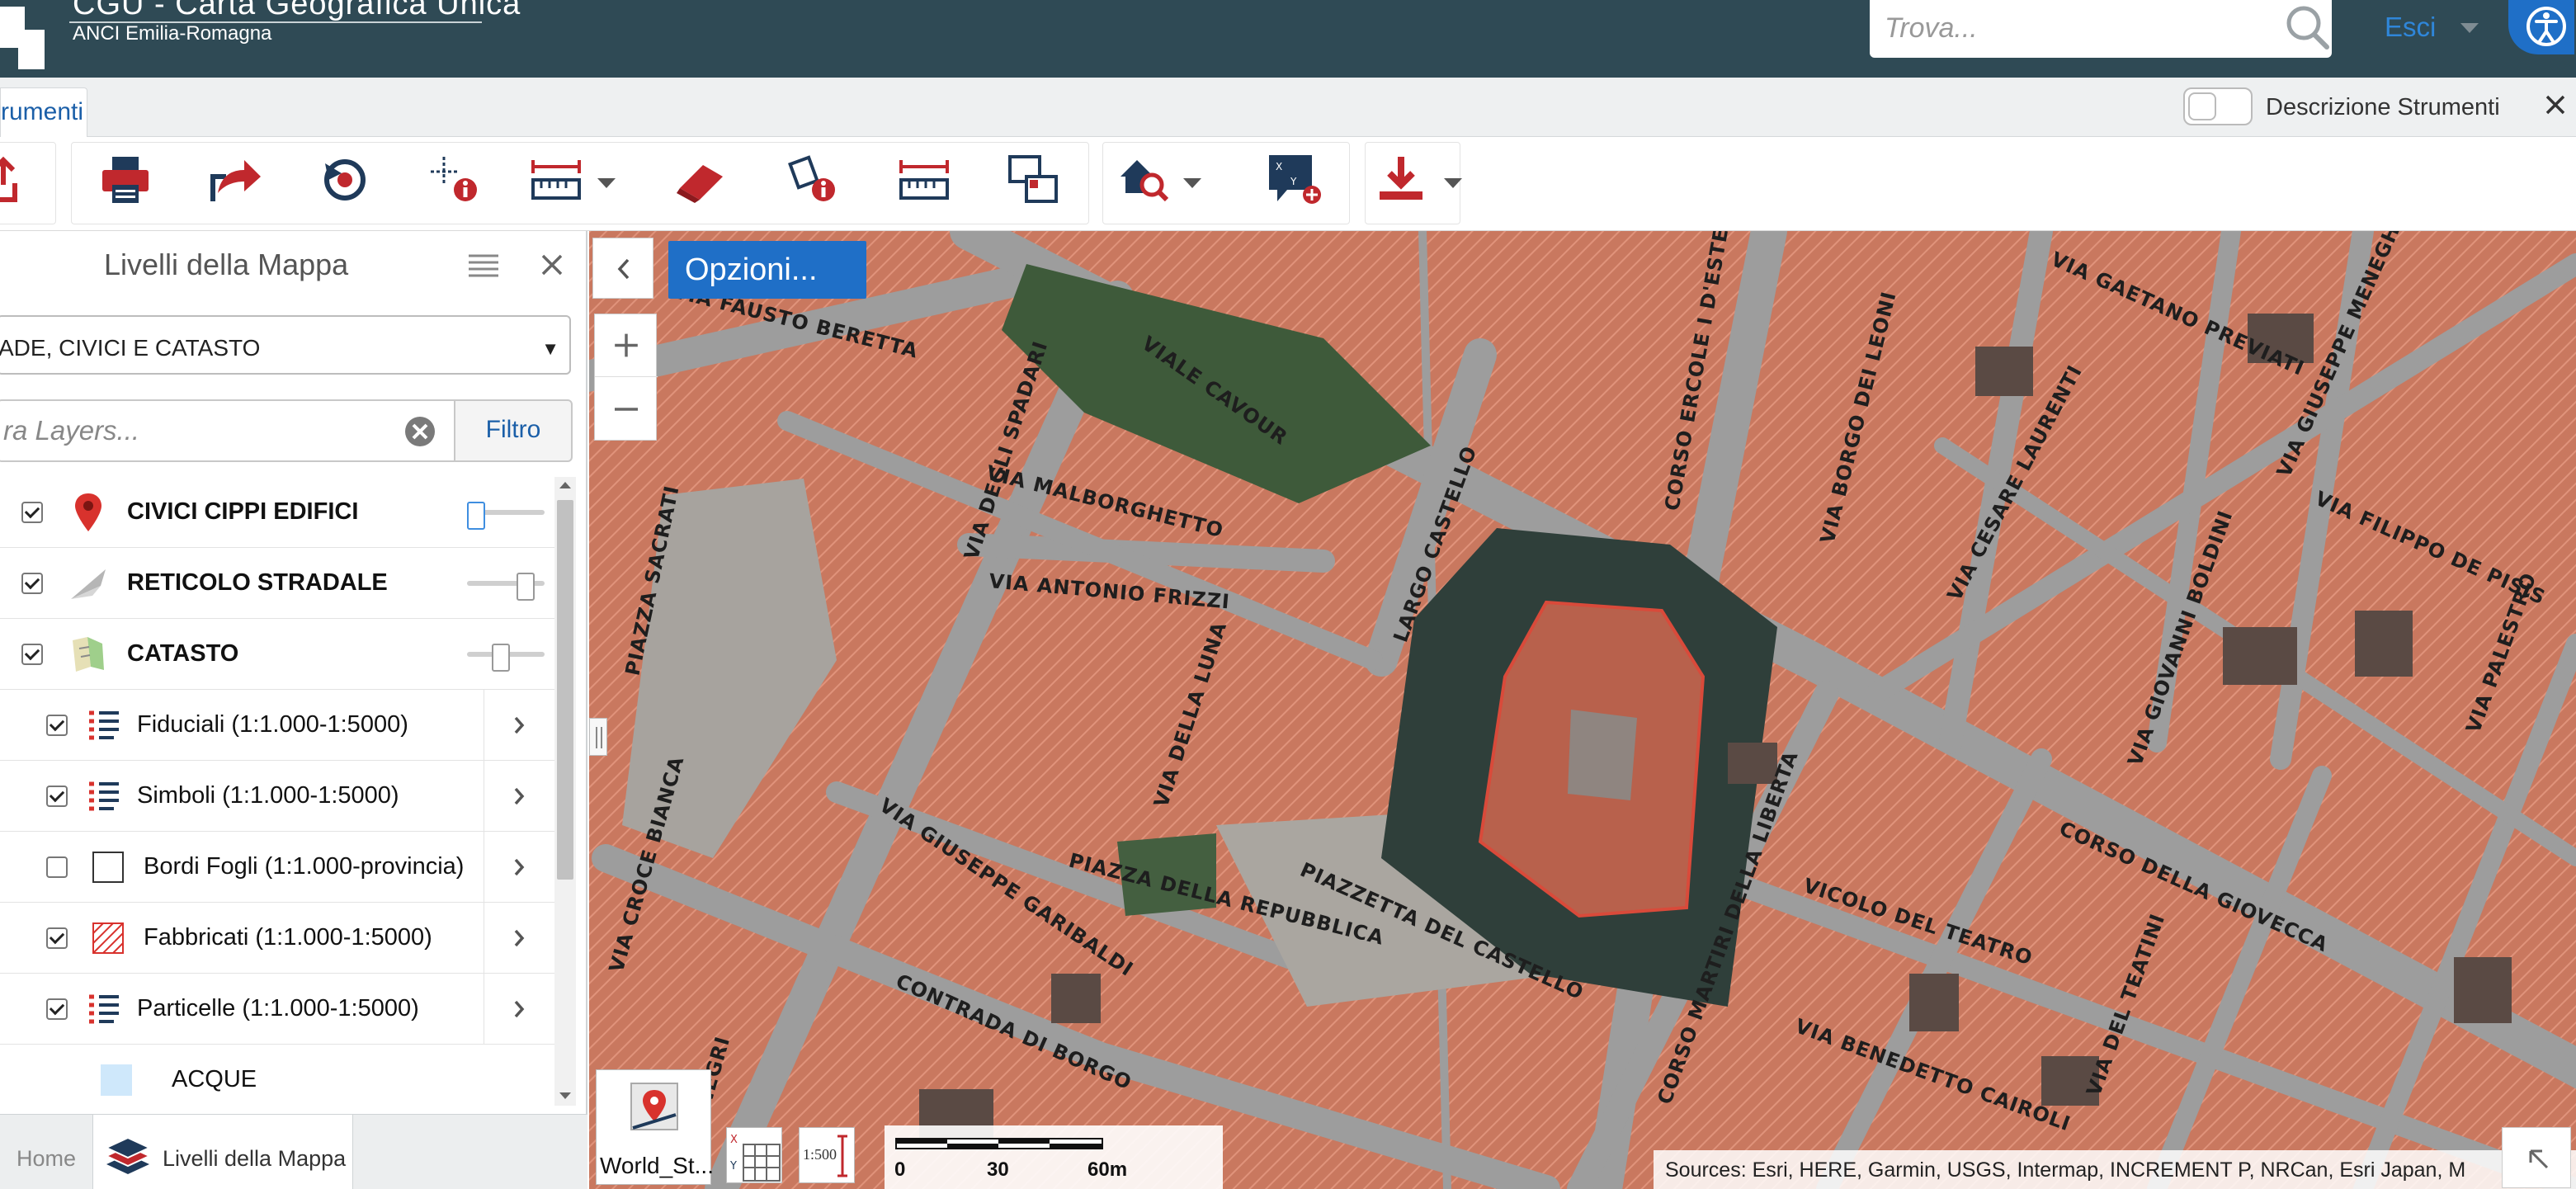 The width and height of the screenshot is (2576, 1189). I want to click on scale-label-30: 30, so click(998, 1170).